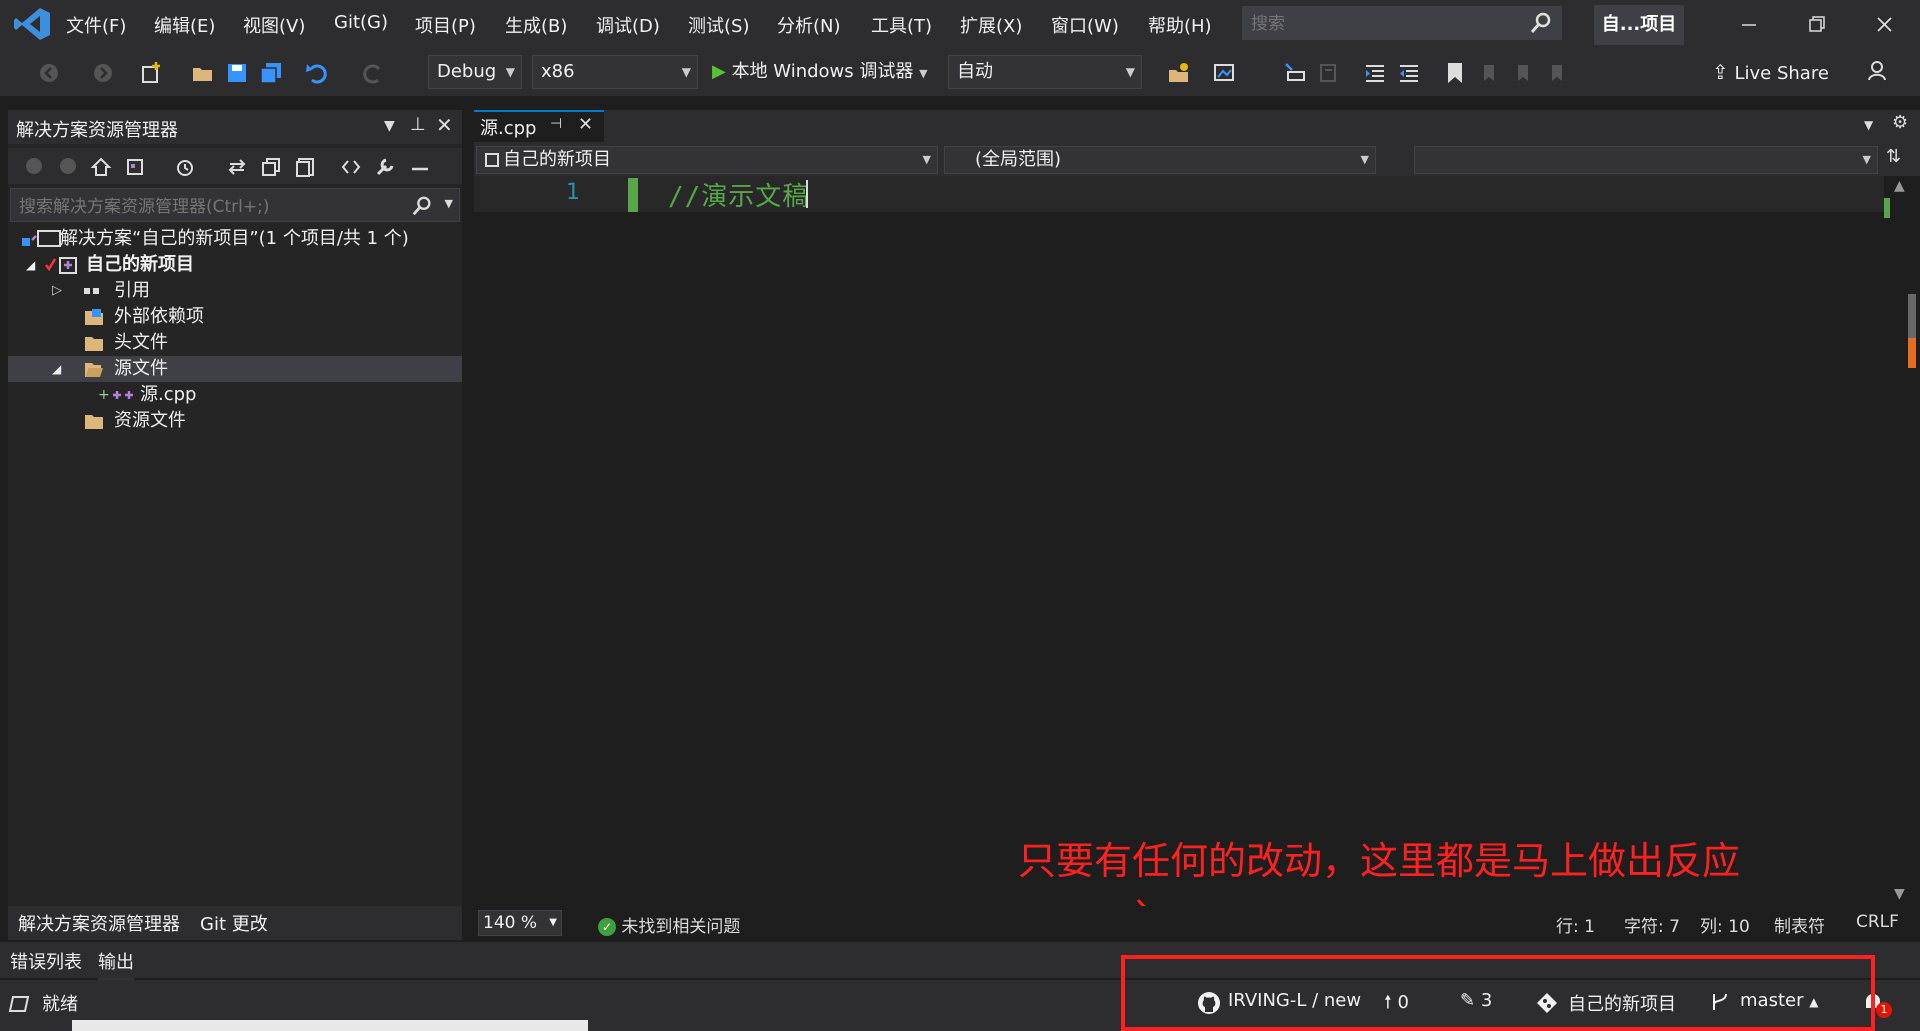  What do you see at coordinates (1868, 125) in the screenshot?
I see `tab-list-icon: ▼` at bounding box center [1868, 125].